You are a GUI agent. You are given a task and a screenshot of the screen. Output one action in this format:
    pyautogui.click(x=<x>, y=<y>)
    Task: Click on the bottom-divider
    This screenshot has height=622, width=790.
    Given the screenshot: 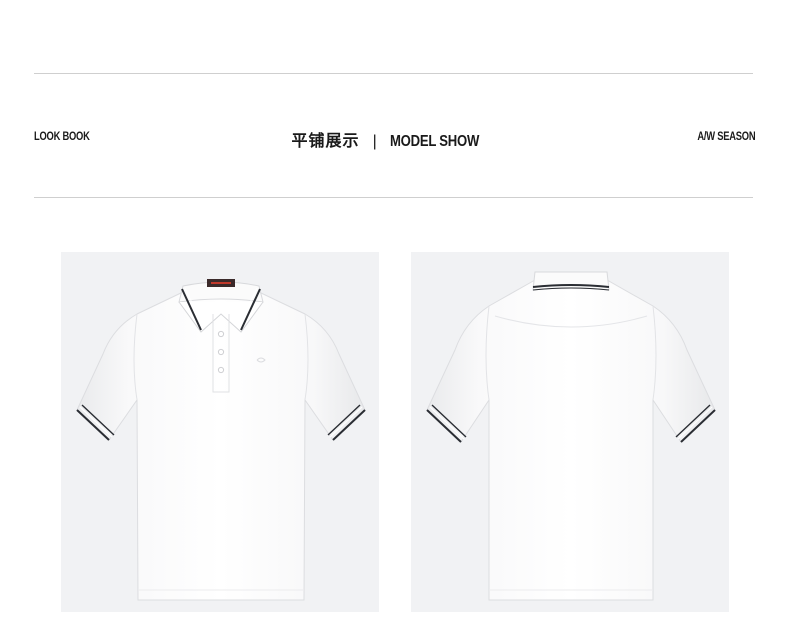 What is the action you would take?
    pyautogui.click(x=393, y=197)
    